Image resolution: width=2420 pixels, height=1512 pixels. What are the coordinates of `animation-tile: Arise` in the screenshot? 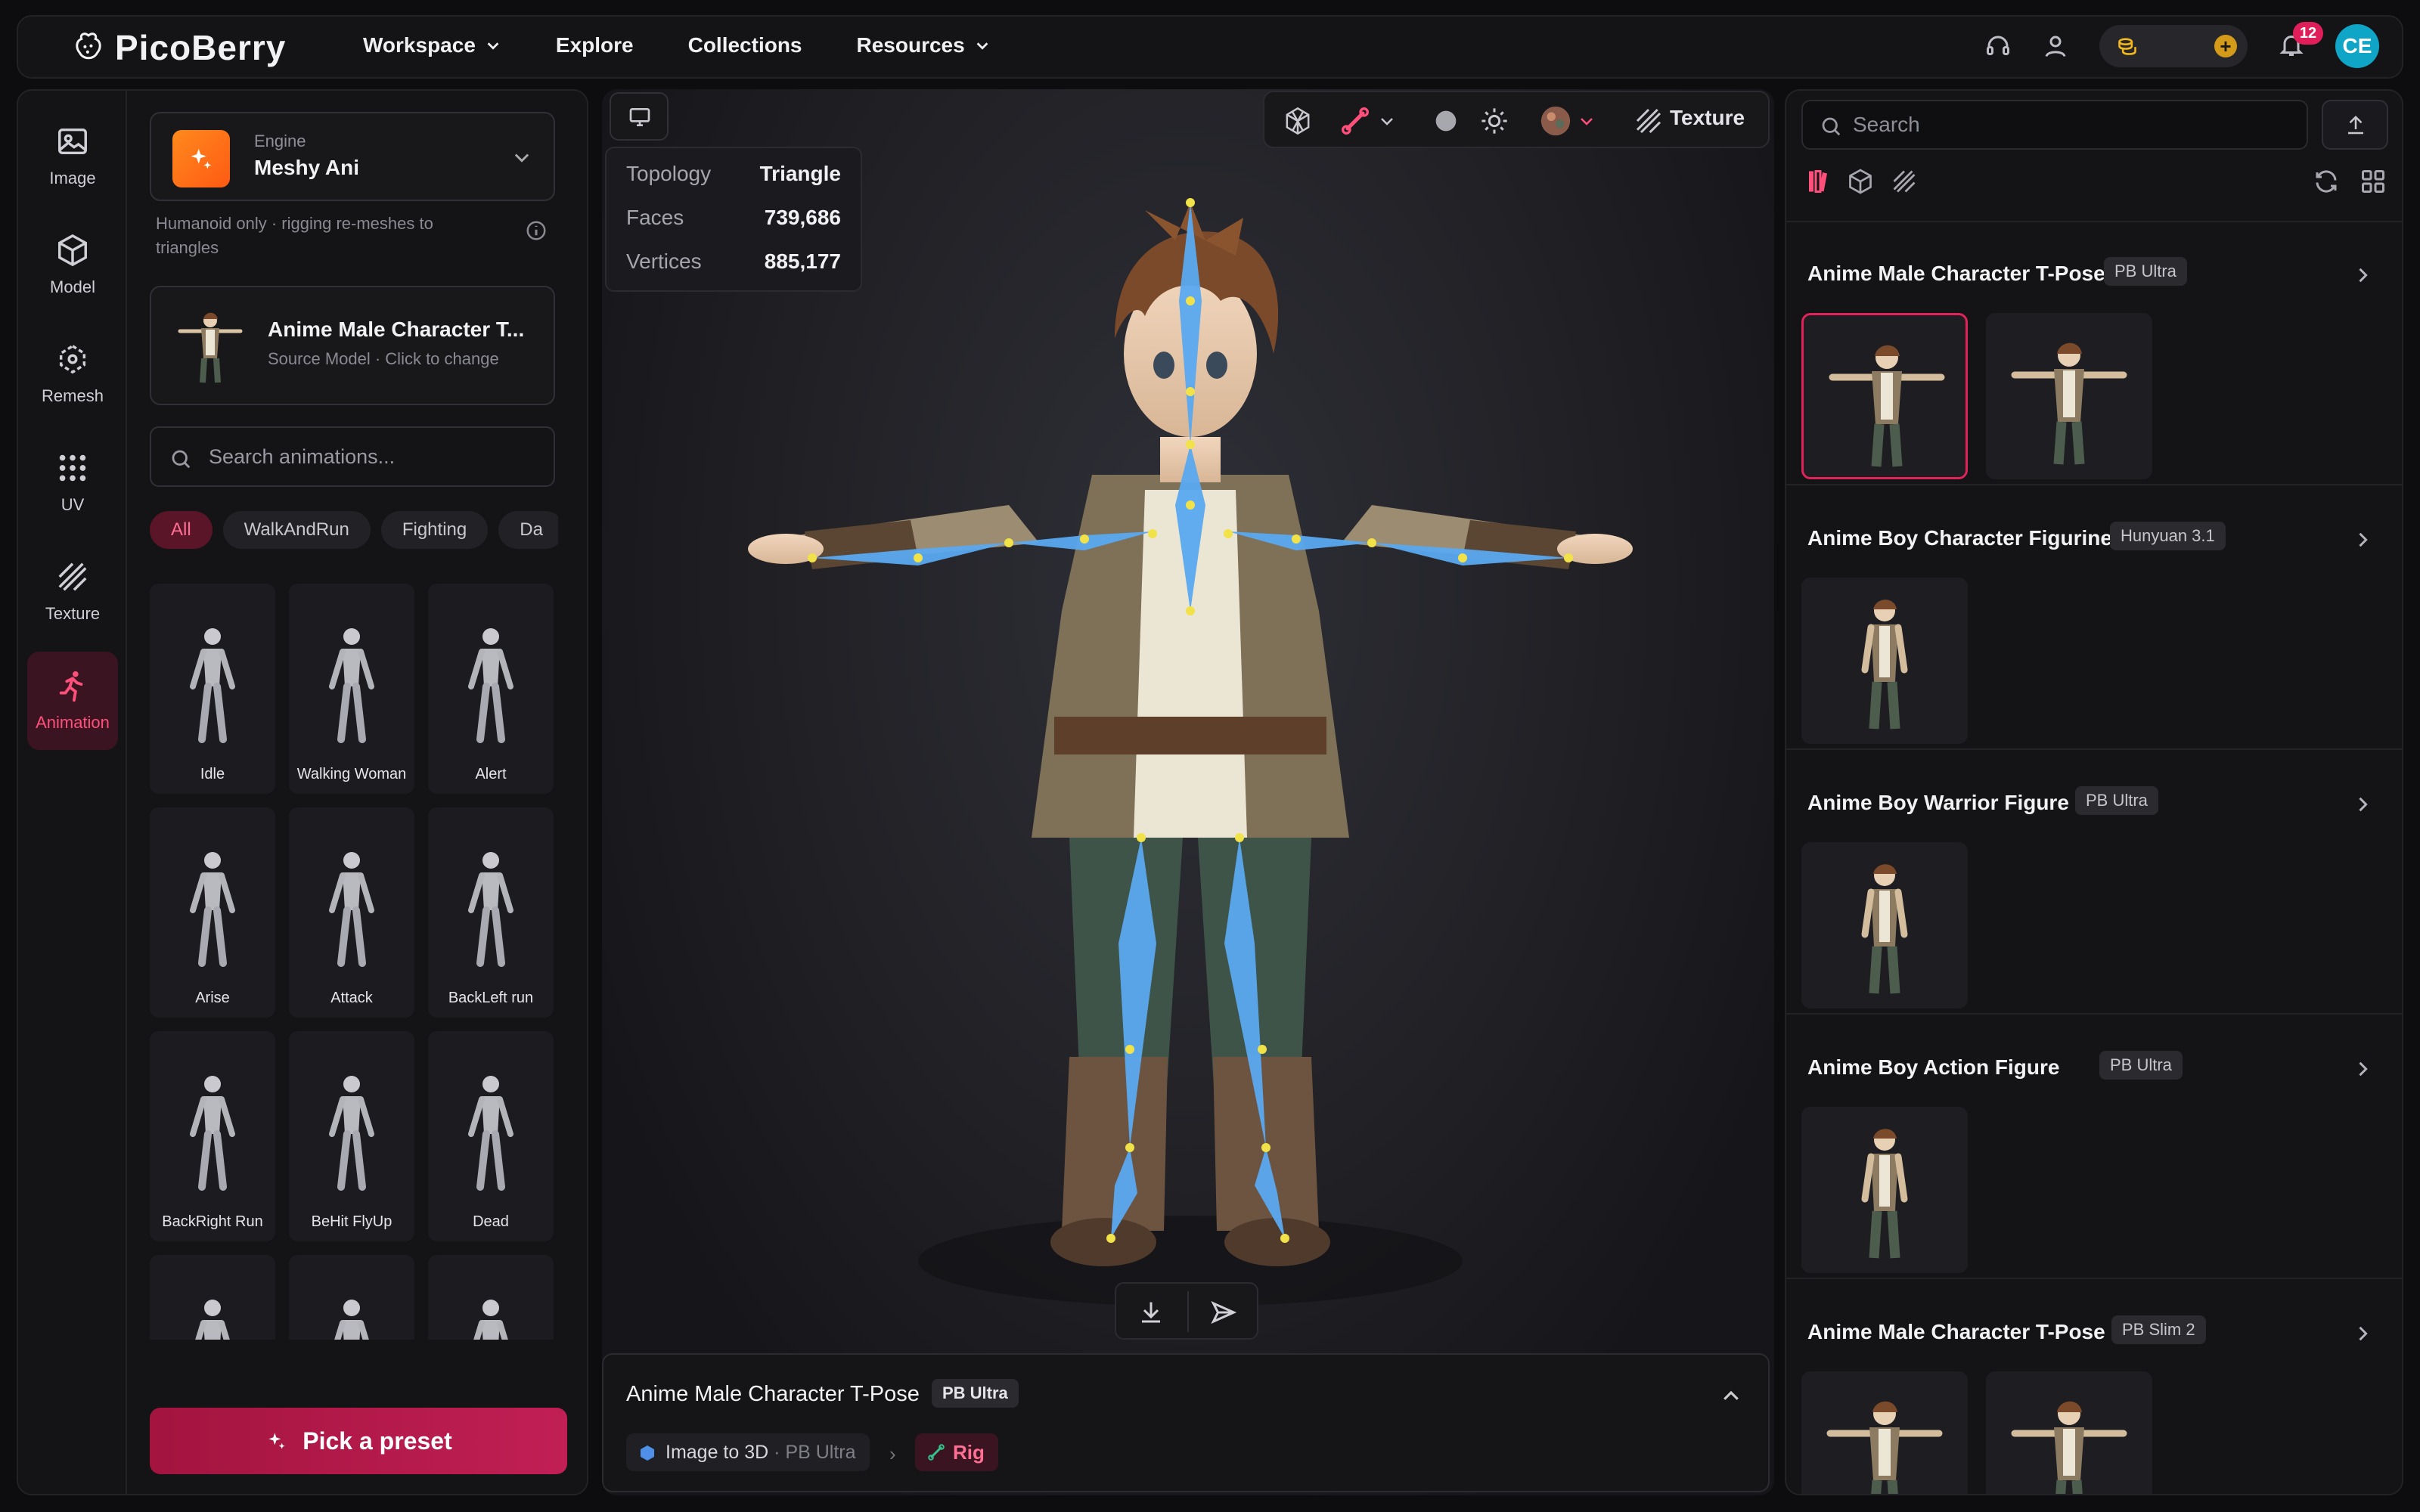 It's located at (212, 913).